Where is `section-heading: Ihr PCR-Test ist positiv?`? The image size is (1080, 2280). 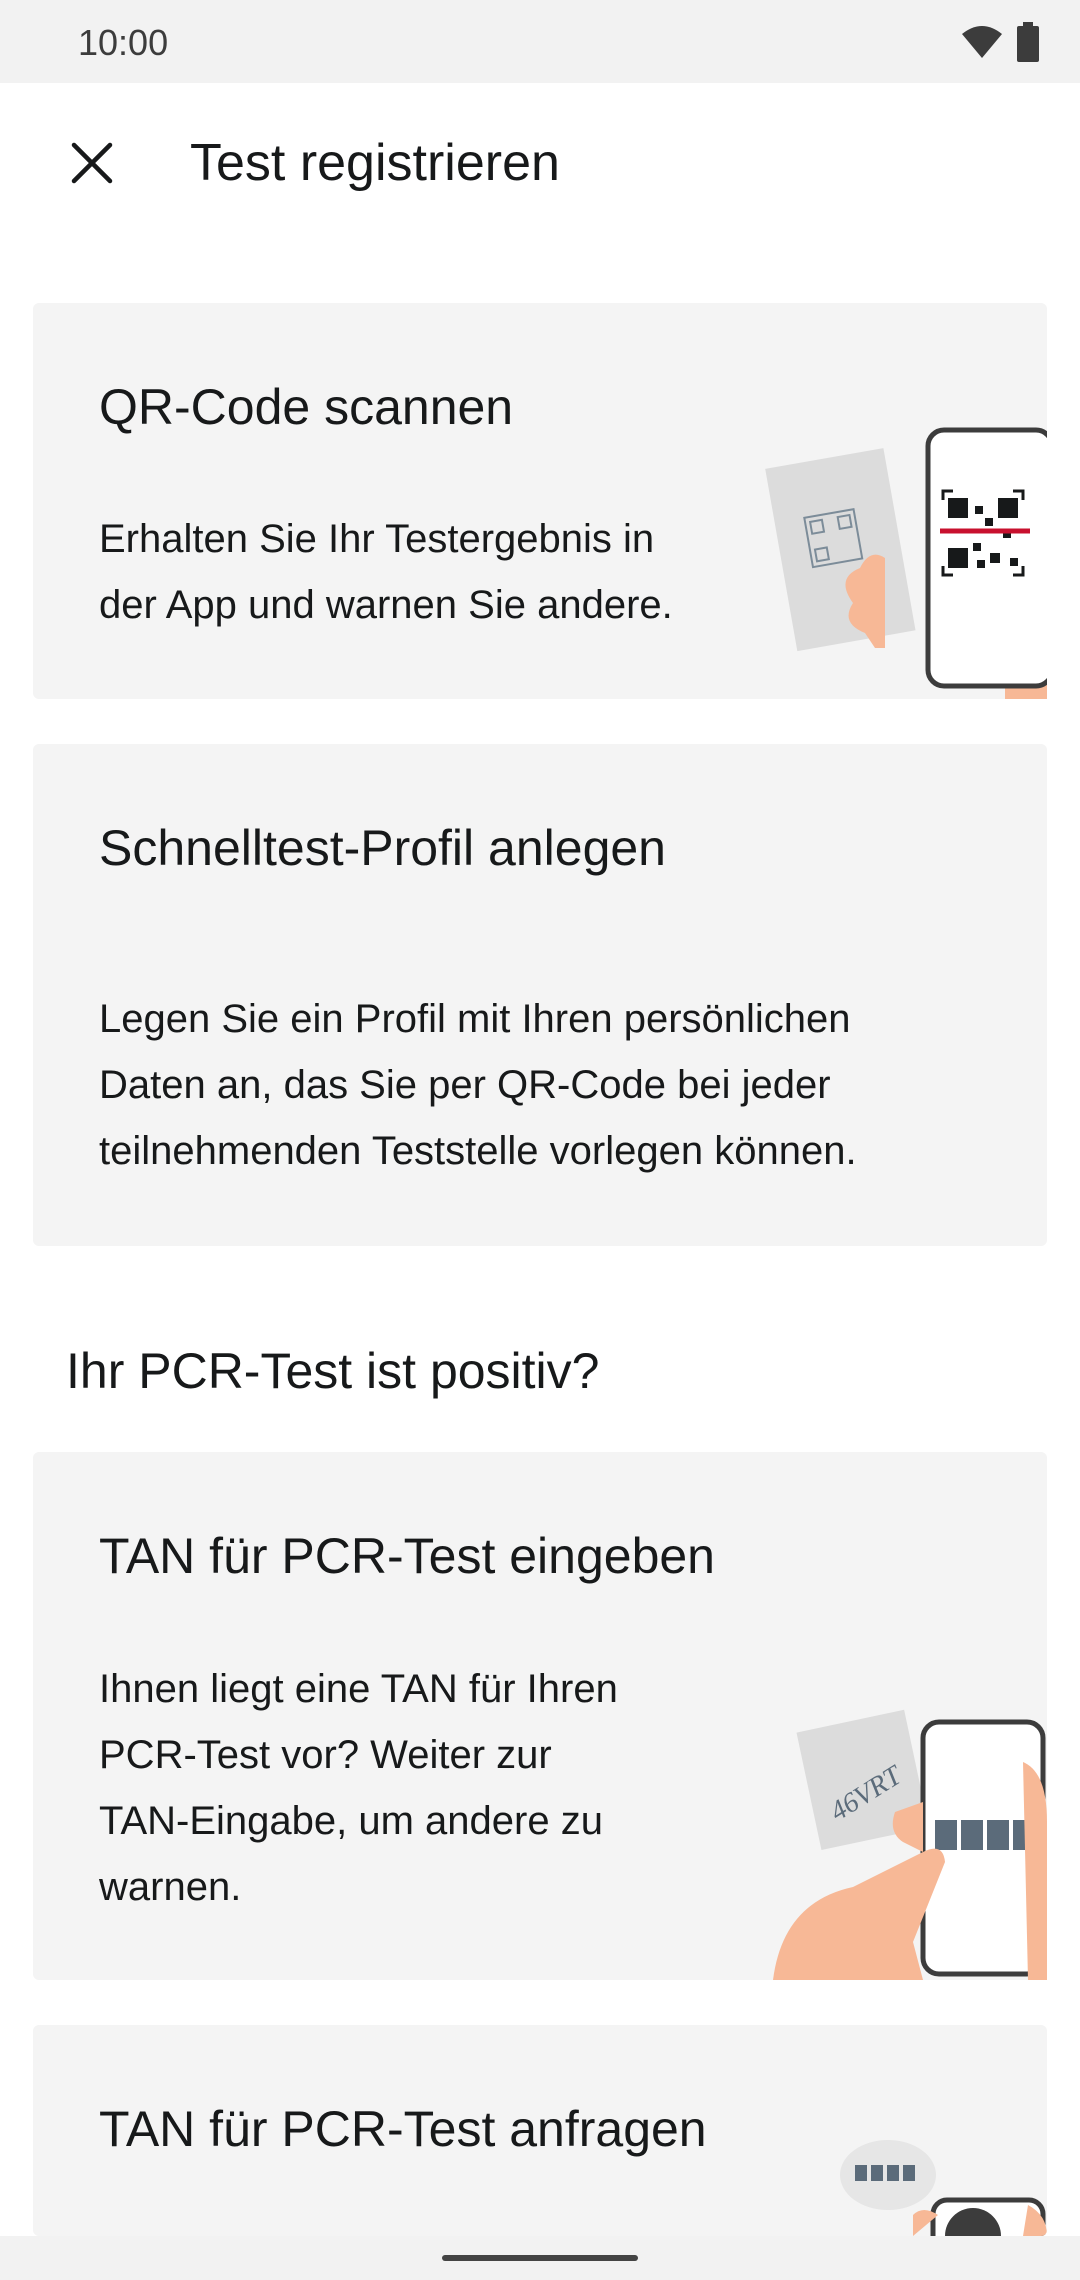
section-heading: Ihr PCR-Test ist positiv? is located at coordinates (333, 1371).